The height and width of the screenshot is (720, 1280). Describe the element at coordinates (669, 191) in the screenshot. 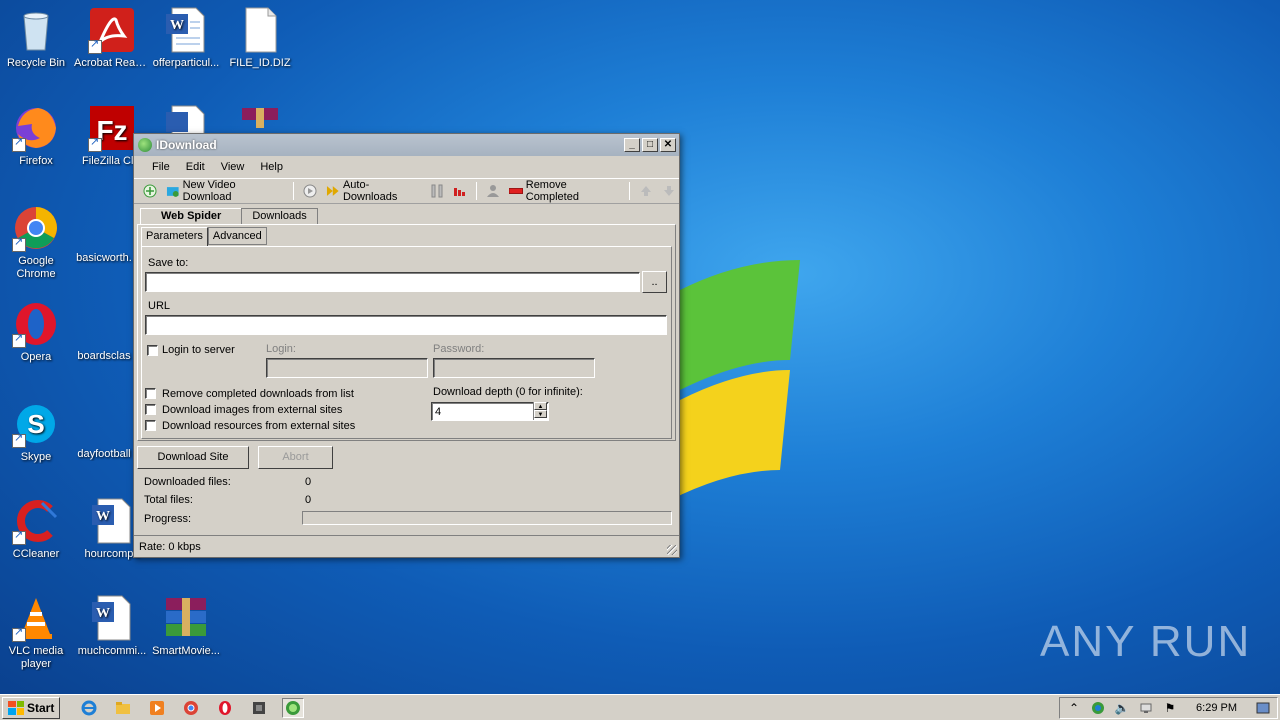

I see `move-down-button` at that location.